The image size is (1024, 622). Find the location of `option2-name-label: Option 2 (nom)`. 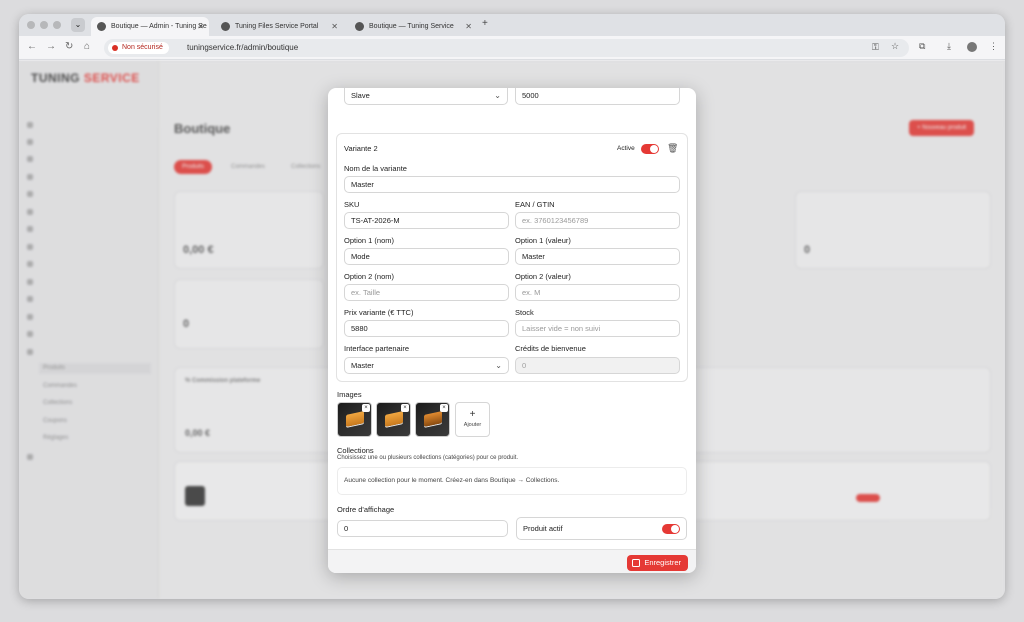

option2-name-label: Option 2 (nom) is located at coordinates (369, 276).